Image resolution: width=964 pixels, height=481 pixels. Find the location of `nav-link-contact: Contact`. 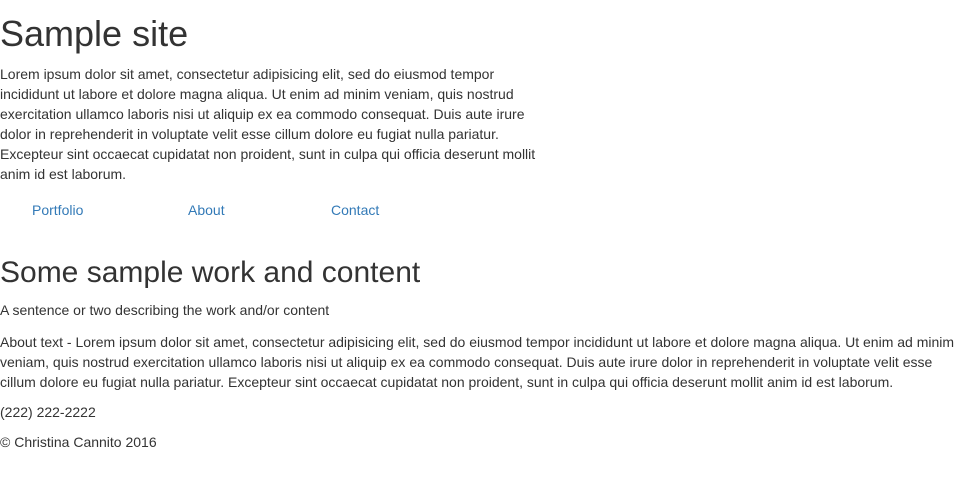

nav-link-contact: Contact is located at coordinates (355, 210).